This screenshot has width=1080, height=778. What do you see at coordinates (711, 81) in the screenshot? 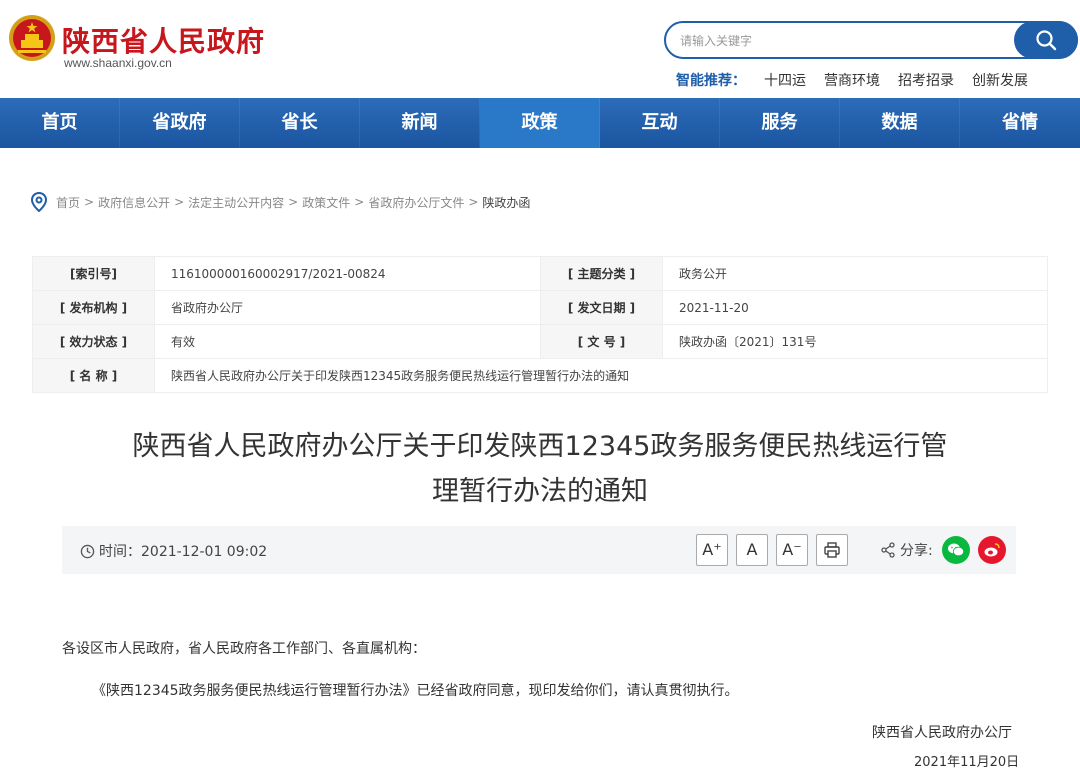
I see `smart-recommend-label: 智能推荐：` at bounding box center [711, 81].